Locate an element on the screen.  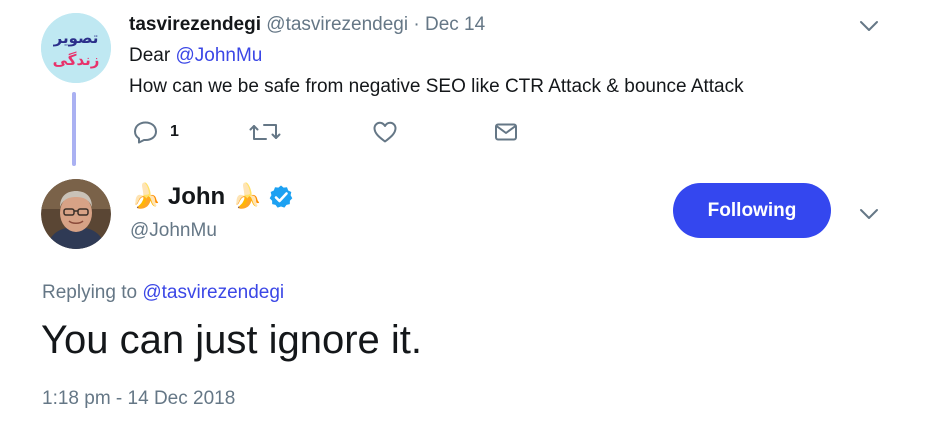
thread-connector-line is located at coordinates (74, 129).